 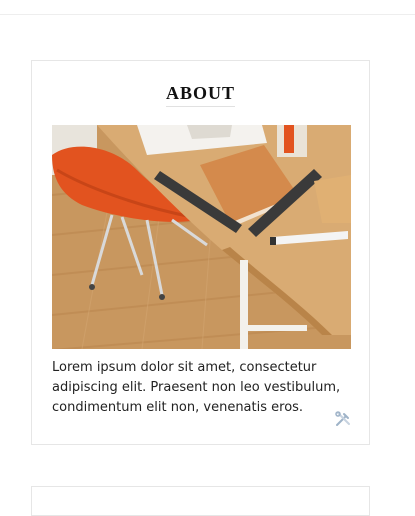 I want to click on next-widget, so click(x=200, y=501).